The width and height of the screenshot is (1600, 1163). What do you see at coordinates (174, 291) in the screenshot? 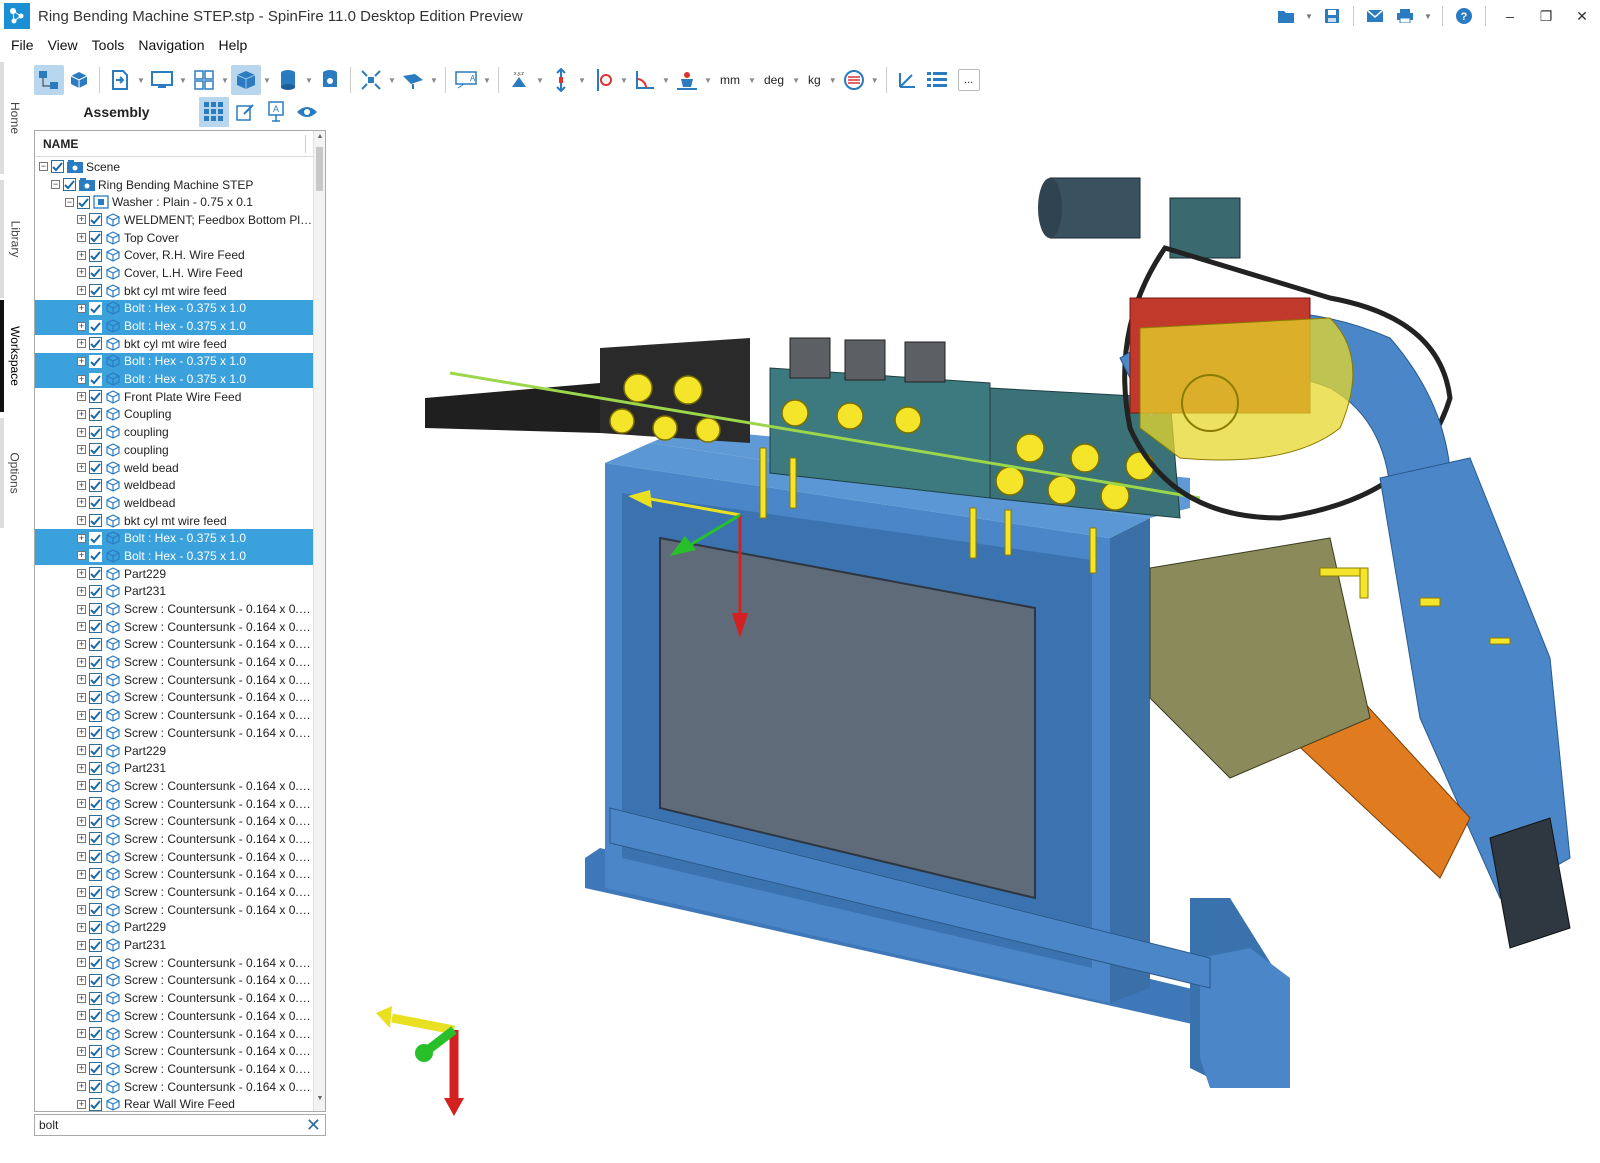
I see `tree-row: + bkt cyl mt wire feed` at bounding box center [174, 291].